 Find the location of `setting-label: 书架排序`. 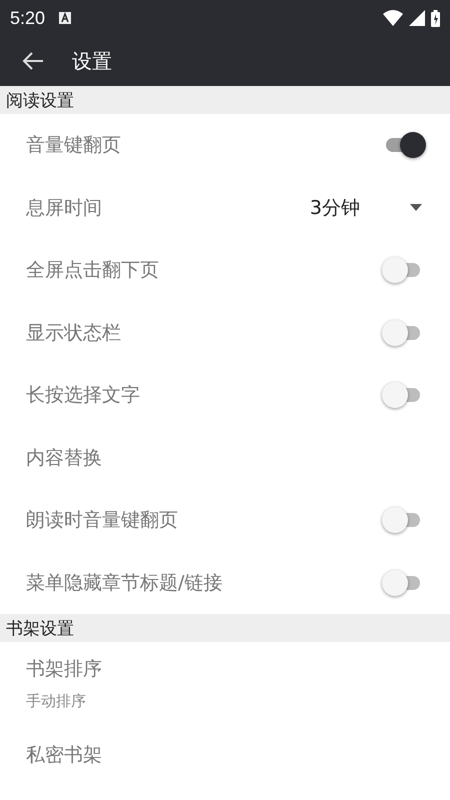

setting-label: 书架排序 is located at coordinates (224, 669).